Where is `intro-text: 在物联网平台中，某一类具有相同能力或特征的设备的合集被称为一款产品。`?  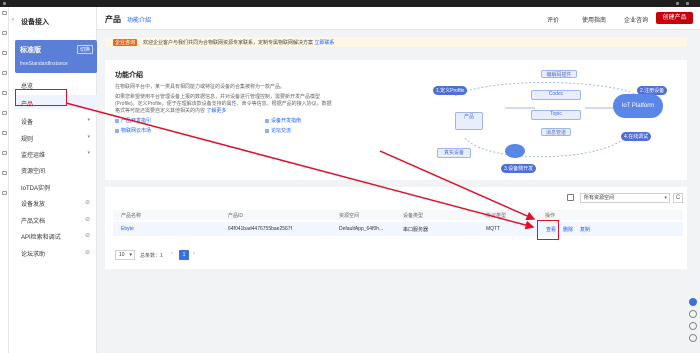
intro-text: 在物联网平台中，某一类具有相同能力或特征的设备的合集被称为一款产品。 is located at coordinates (200, 87).